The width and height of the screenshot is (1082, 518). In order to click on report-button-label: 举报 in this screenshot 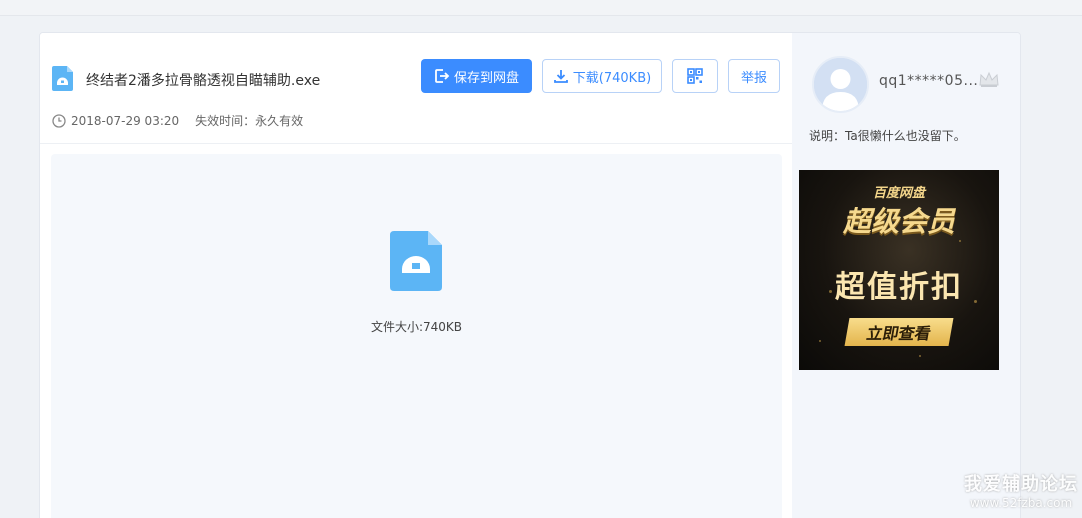, I will do `click(753, 78)`.